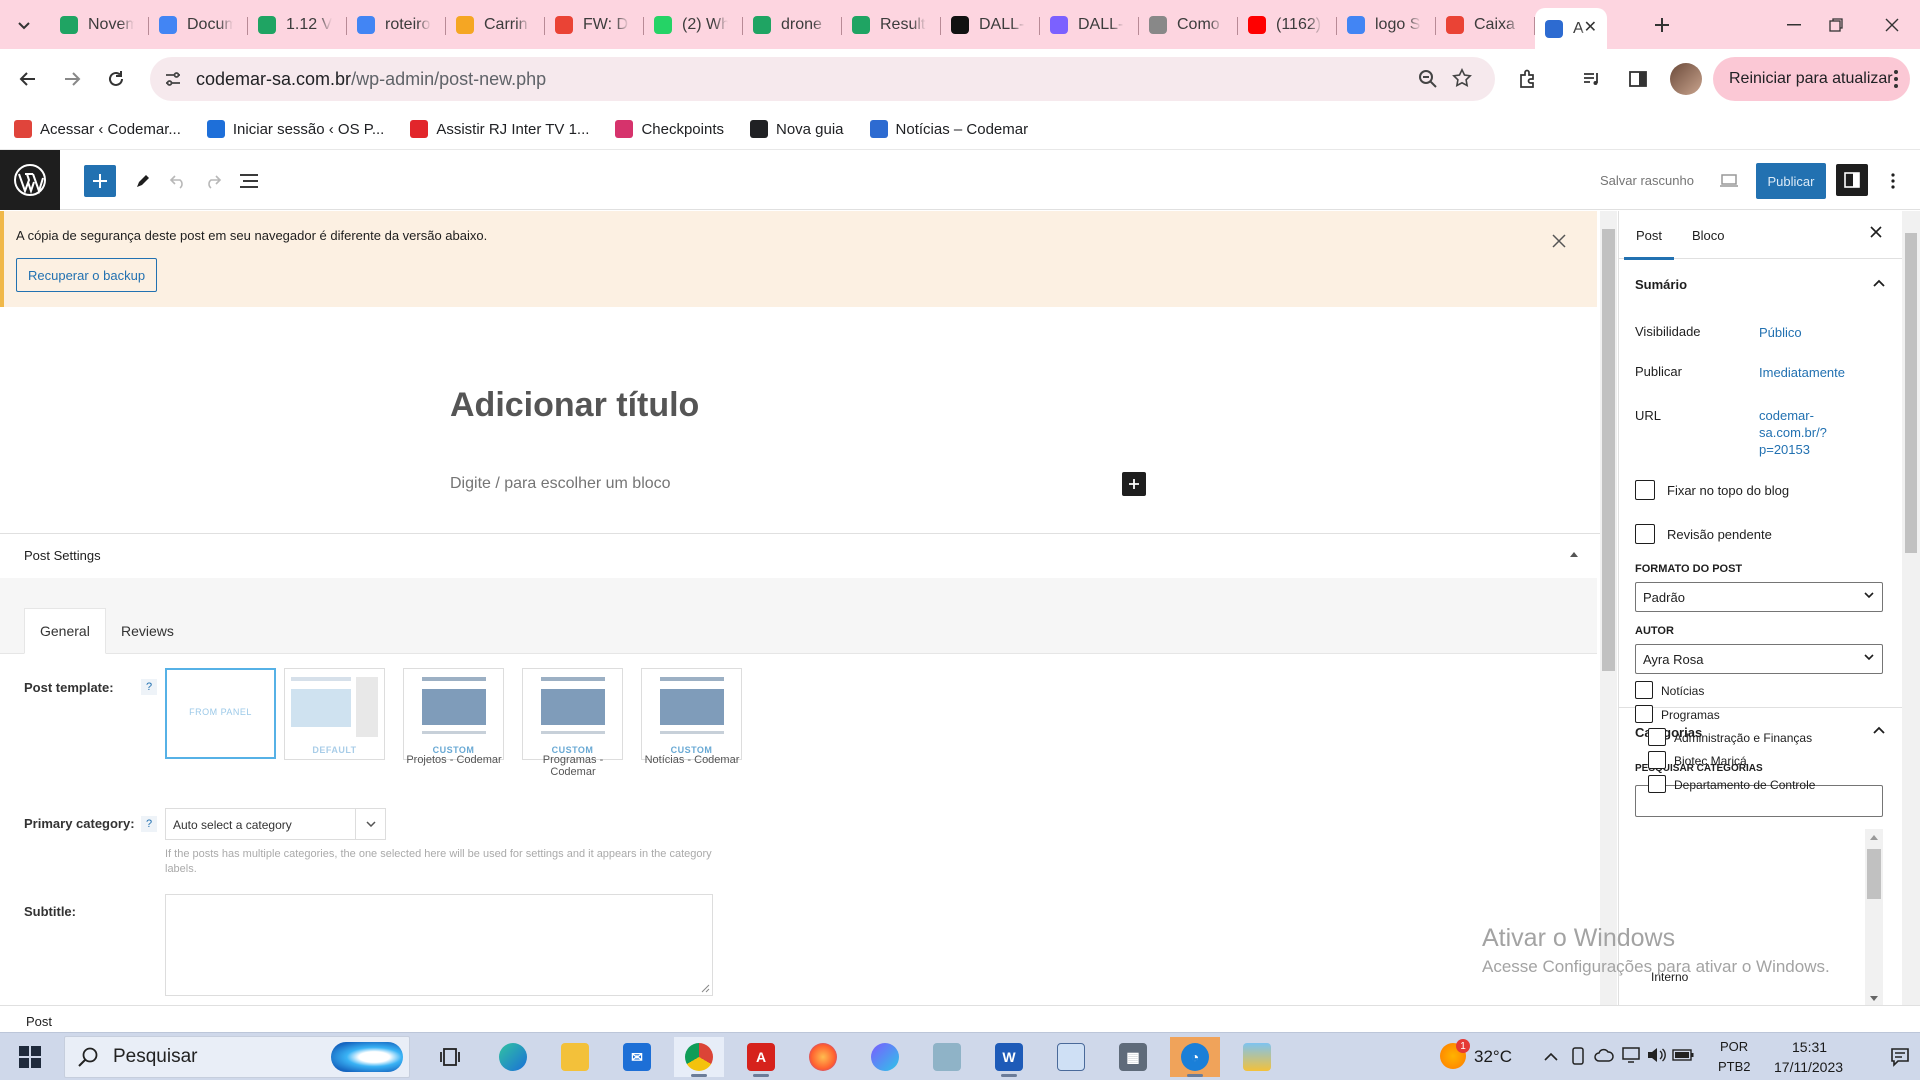 This screenshot has width=1920, height=1081. What do you see at coordinates (495, 25) in the screenshot?
I see `browser-tab: Carrin` at bounding box center [495, 25].